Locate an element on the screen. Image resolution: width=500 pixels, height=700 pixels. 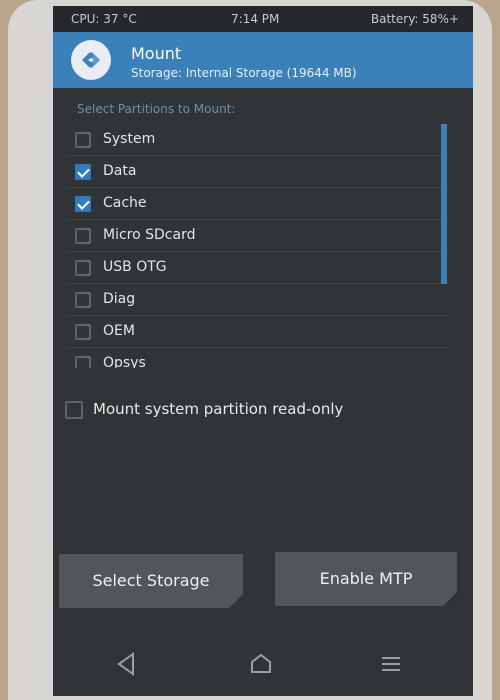
select-storage-button: Select Storage is located at coordinates (151, 581).